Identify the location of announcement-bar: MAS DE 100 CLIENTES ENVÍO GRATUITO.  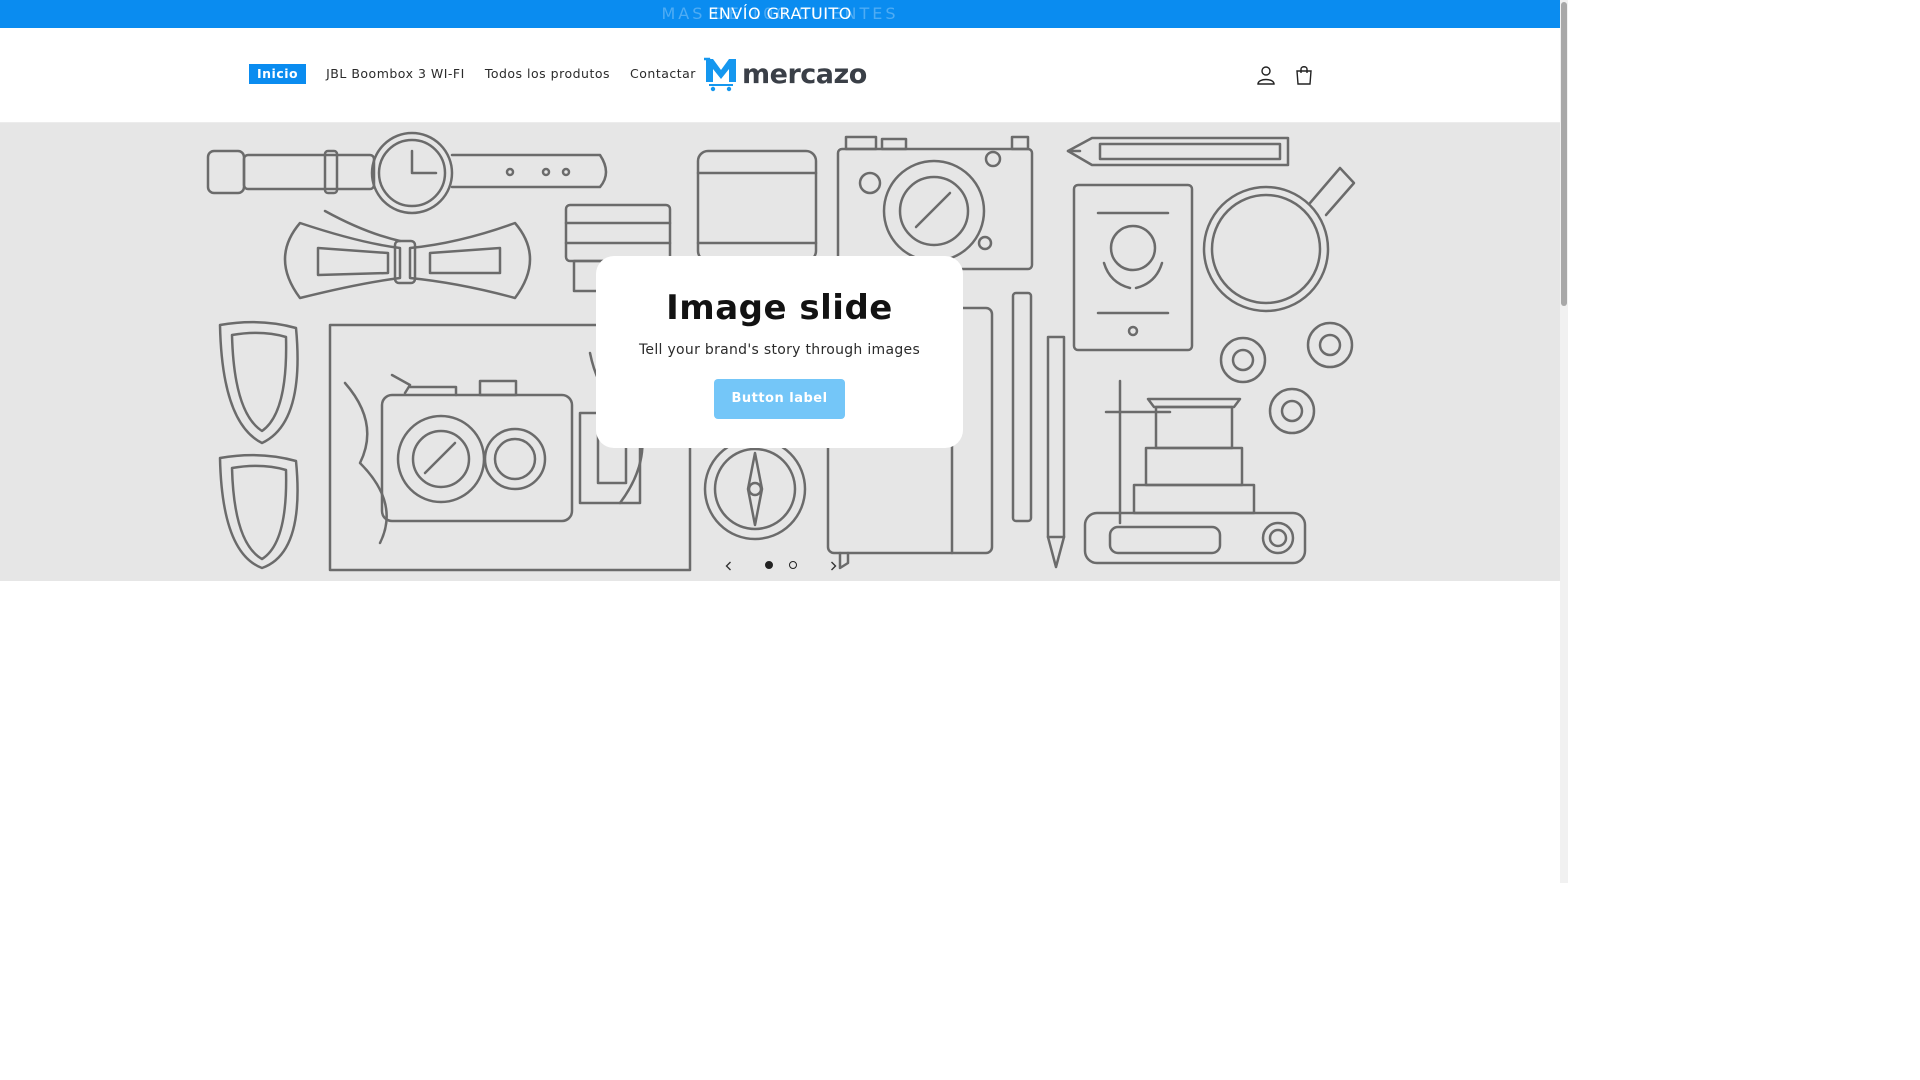
(780, 14).